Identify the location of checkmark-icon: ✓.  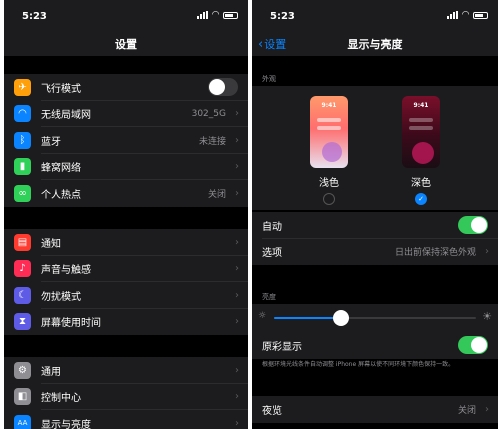
(421, 199).